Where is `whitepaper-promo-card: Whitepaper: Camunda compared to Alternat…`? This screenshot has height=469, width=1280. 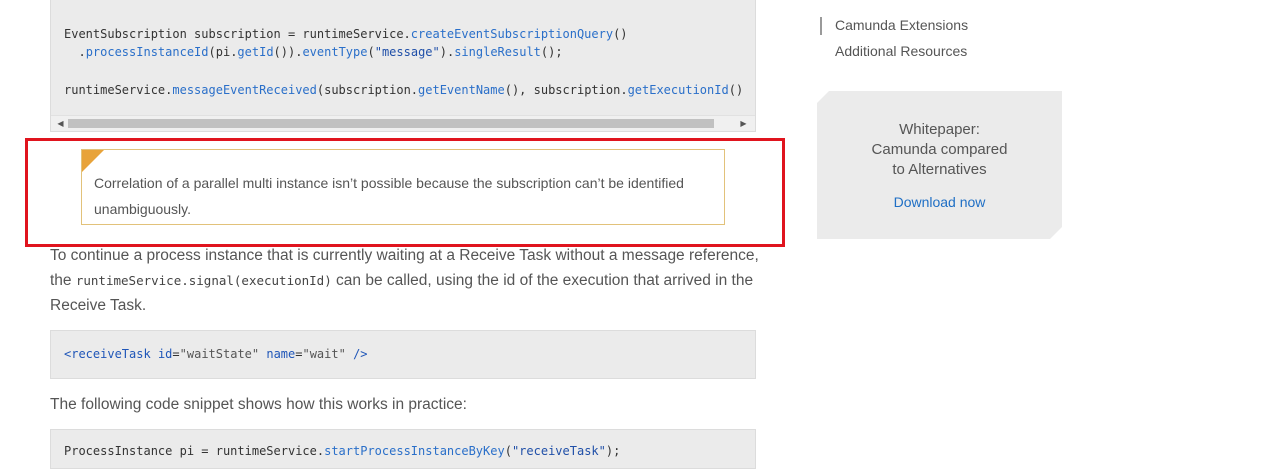
whitepaper-promo-card: Whitepaper: Camunda compared to Alternat… is located at coordinates (939, 165).